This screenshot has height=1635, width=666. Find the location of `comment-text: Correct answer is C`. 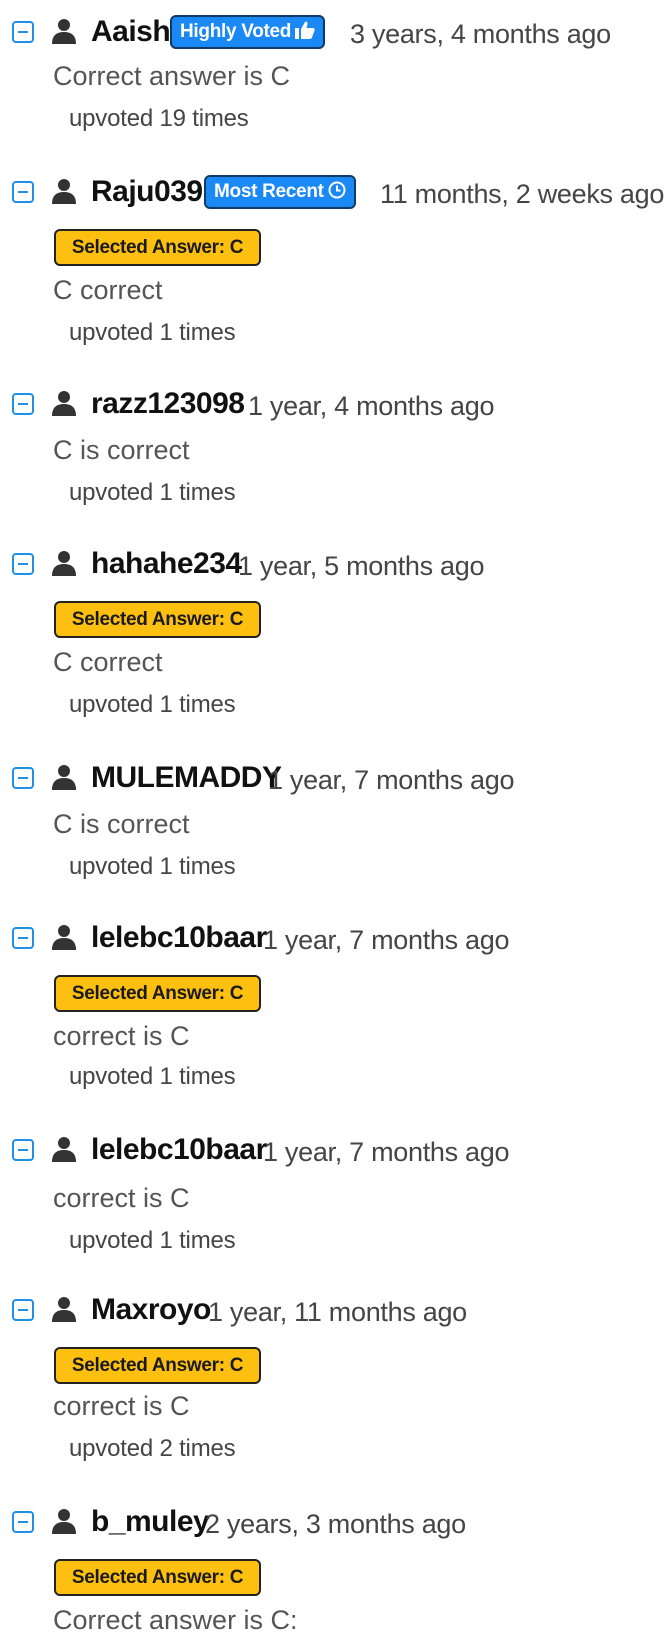

comment-text: Correct answer is C is located at coordinates (172, 76).